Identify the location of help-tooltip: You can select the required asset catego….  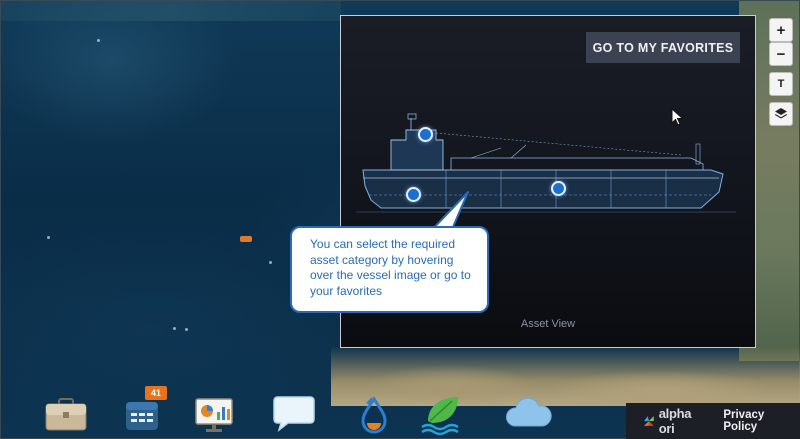
(389, 269).